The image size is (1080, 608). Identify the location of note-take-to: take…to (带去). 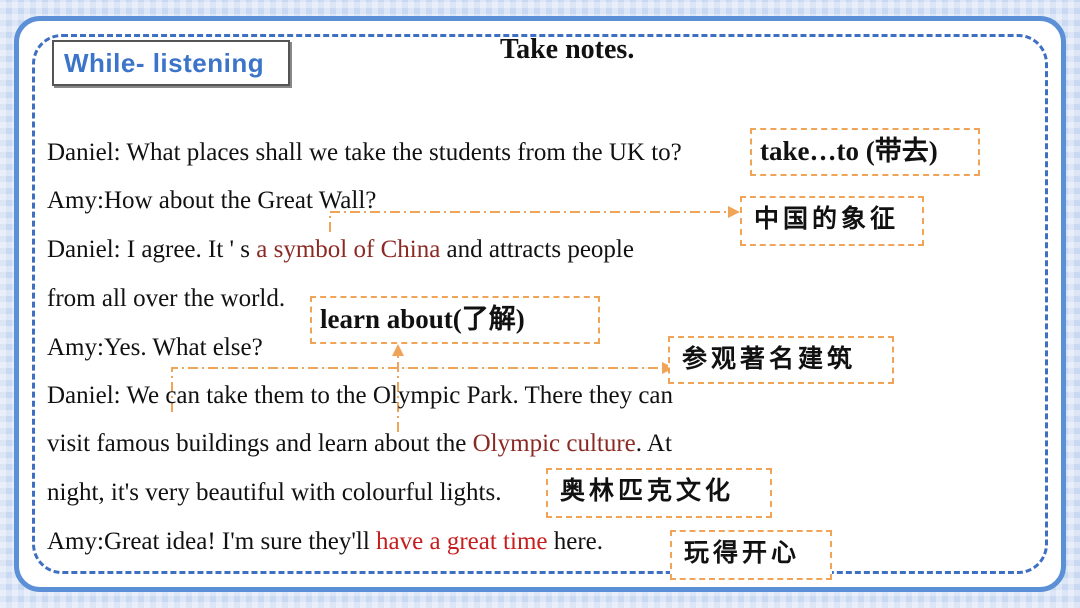
(865, 152).